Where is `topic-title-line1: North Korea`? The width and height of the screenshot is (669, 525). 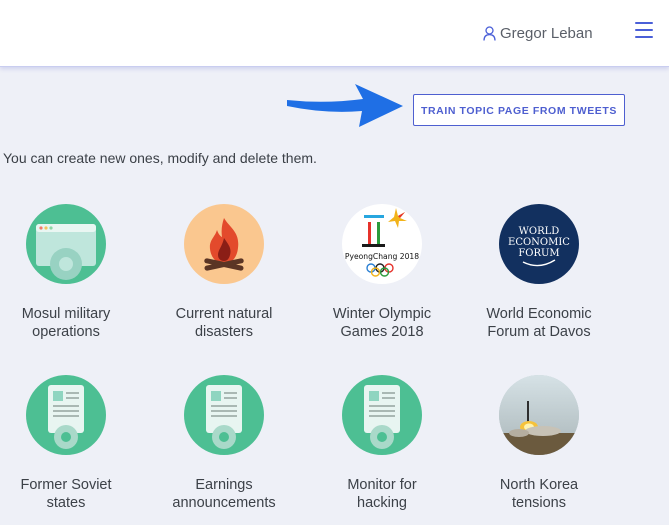 topic-title-line1: North Korea is located at coordinates (539, 485).